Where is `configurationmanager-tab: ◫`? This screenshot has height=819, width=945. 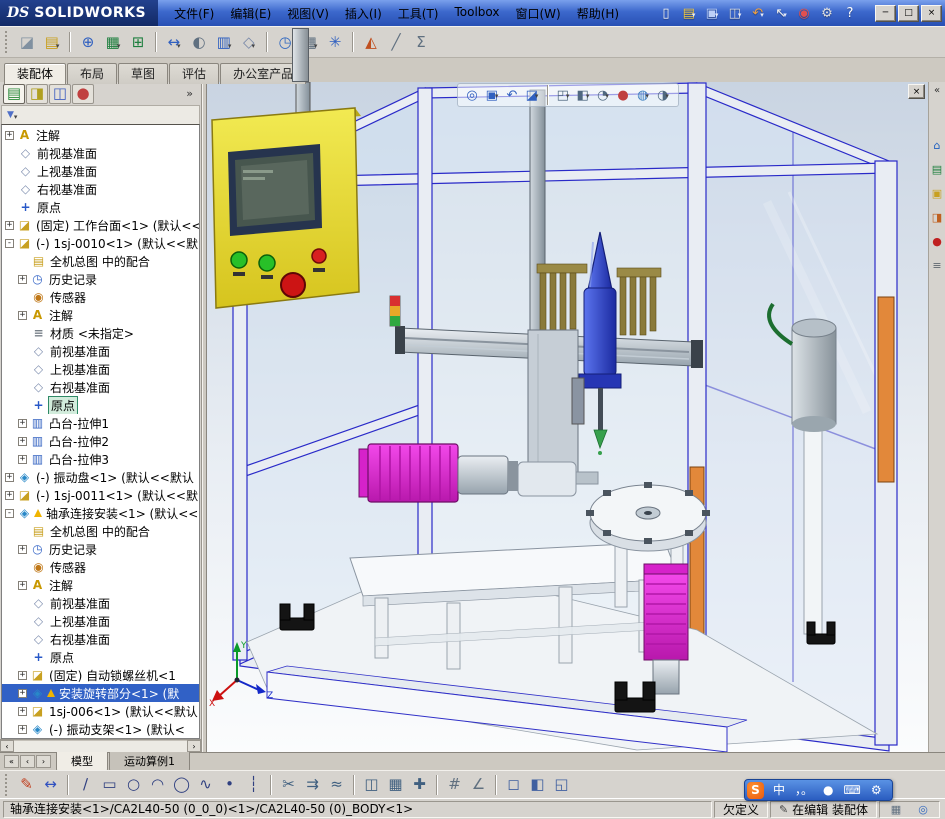 configurationmanager-tab: ◫ is located at coordinates (60, 93).